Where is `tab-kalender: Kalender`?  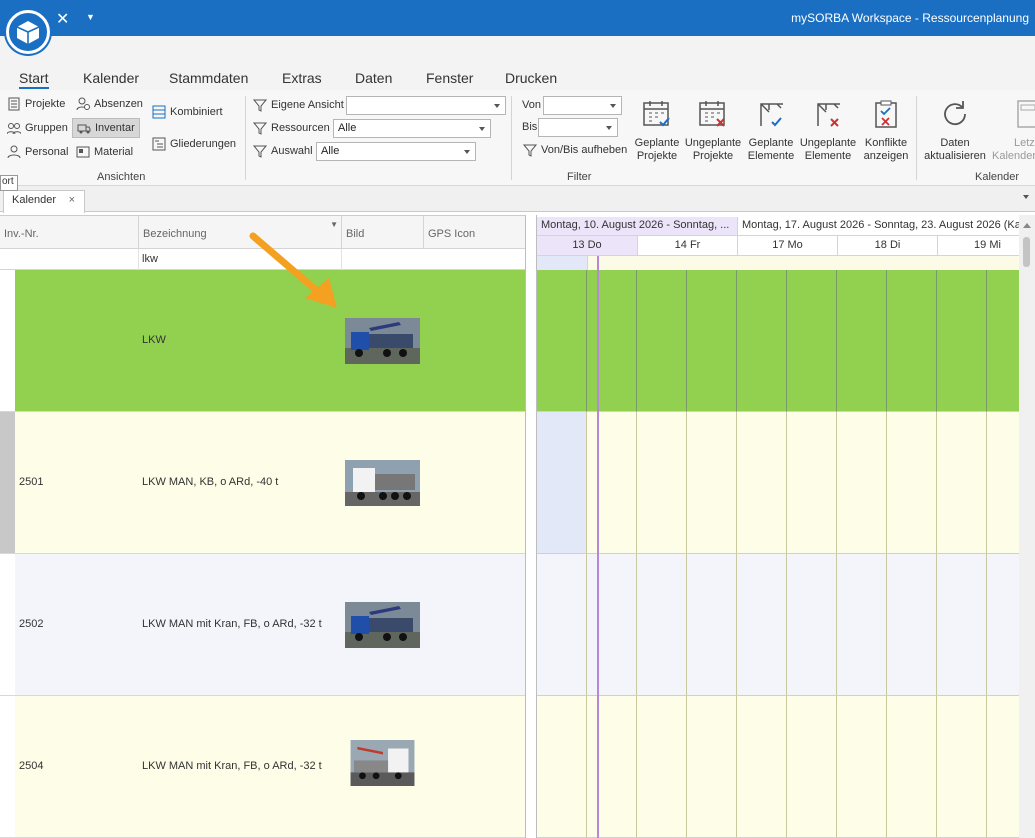
tab-kalender: Kalender is located at coordinates (111, 78).